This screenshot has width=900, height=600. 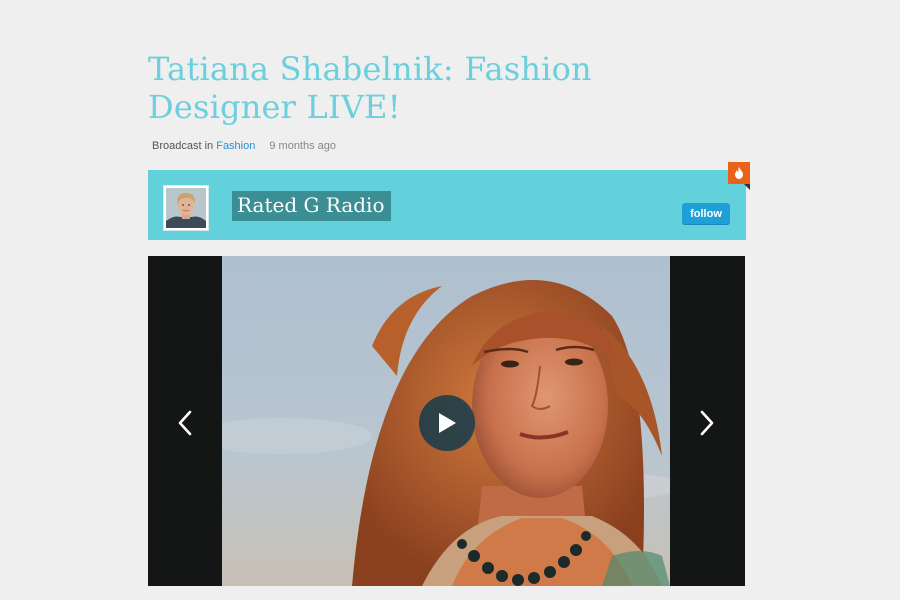 What do you see at coordinates (311, 206) in the screenshot?
I see `channel-name: Rated G Radio` at bounding box center [311, 206].